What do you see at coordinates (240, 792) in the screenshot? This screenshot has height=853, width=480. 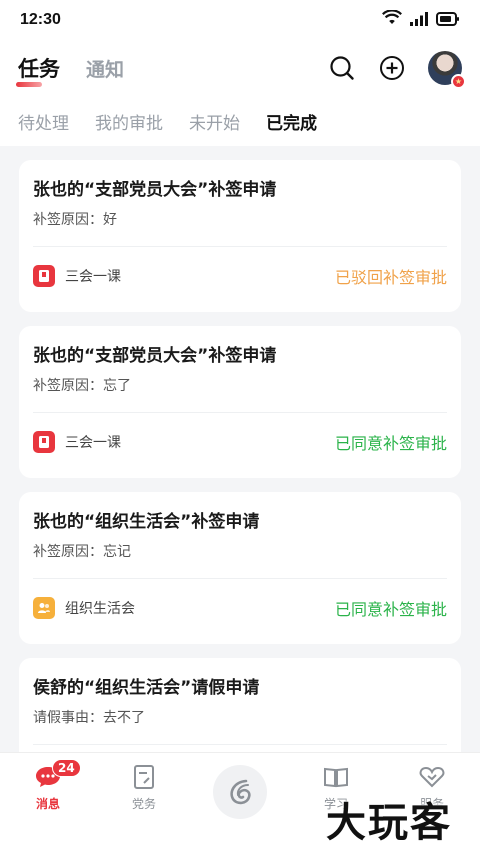 I see `logo-swirl-icon` at bounding box center [240, 792].